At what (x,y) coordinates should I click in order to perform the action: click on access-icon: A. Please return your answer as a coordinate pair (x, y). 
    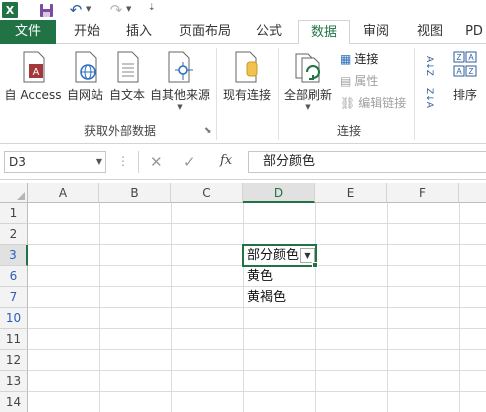
    Looking at the image, I should click on (34, 67).